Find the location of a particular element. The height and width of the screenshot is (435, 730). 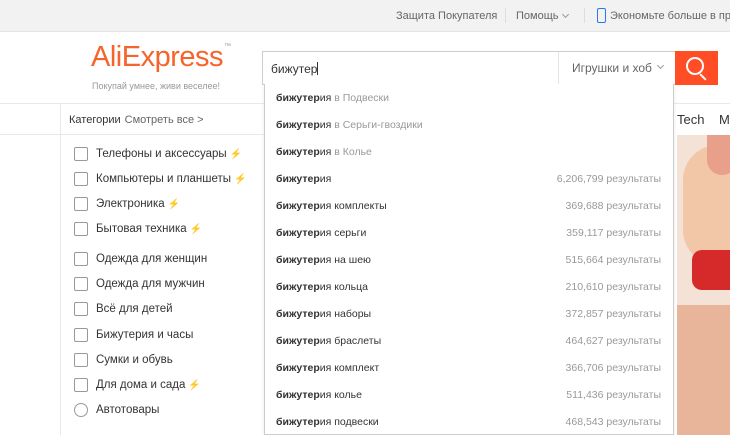

search-icon is located at coordinates (695, 66).